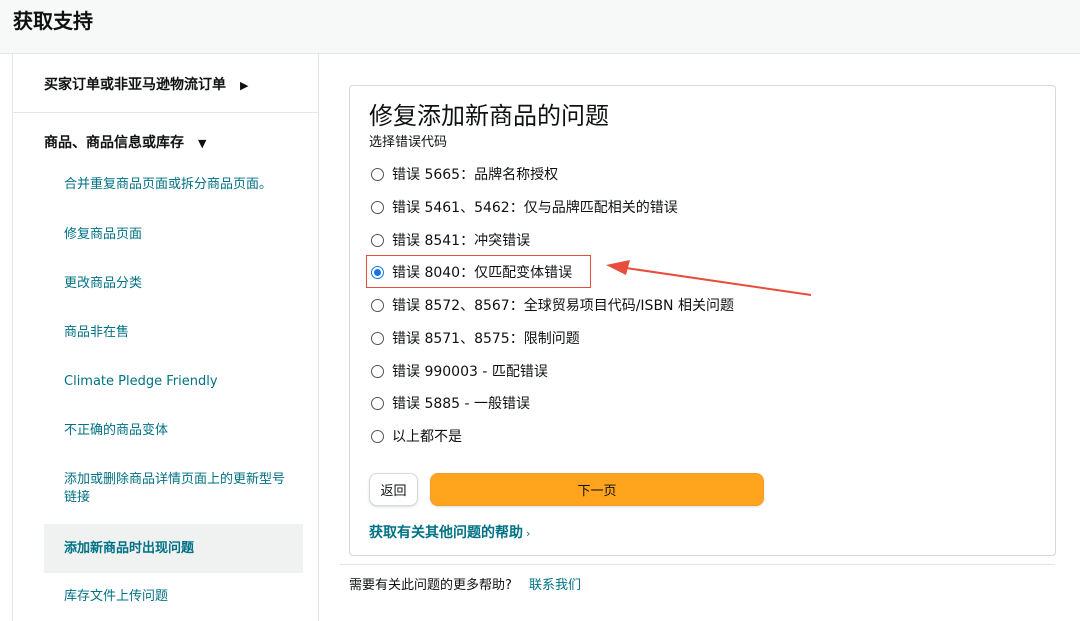 Image resolution: width=1080 pixels, height=621 pixels. Describe the element at coordinates (470, 372) in the screenshot. I see `option-label: 错误 990003 - 匹配错误` at that location.